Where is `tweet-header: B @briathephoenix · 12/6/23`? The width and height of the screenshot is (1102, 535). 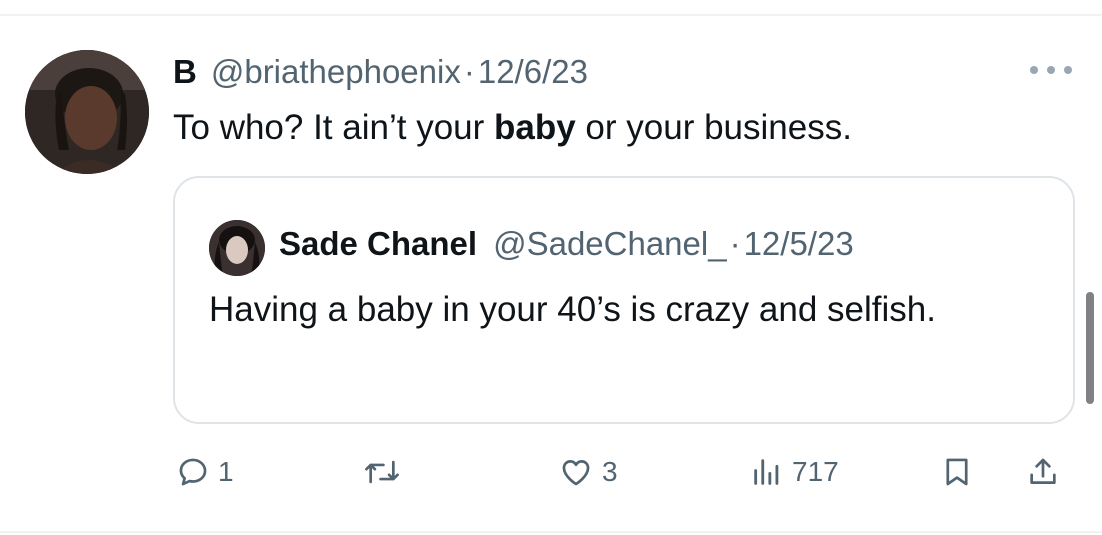 tweet-header: B @briathephoenix · 12/6/23 is located at coordinates (380, 72).